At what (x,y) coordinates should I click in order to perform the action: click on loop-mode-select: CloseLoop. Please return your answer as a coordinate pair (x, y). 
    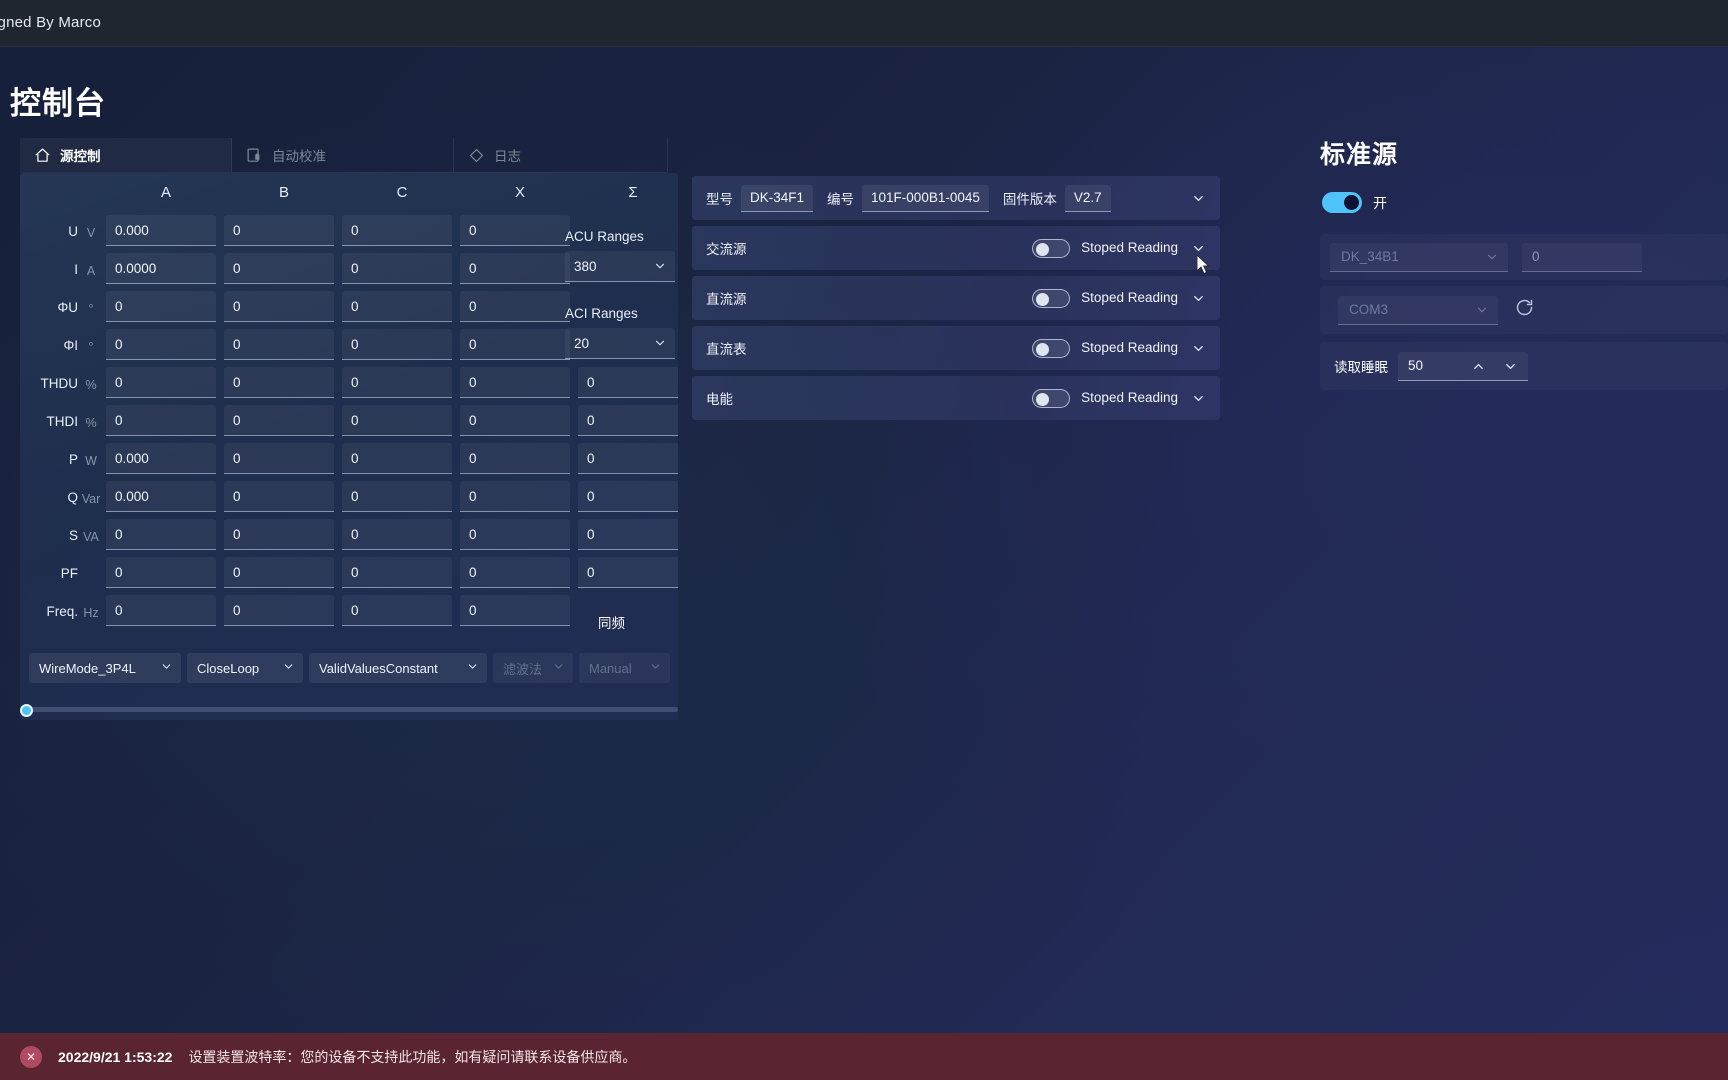
    Looking at the image, I should click on (245, 668).